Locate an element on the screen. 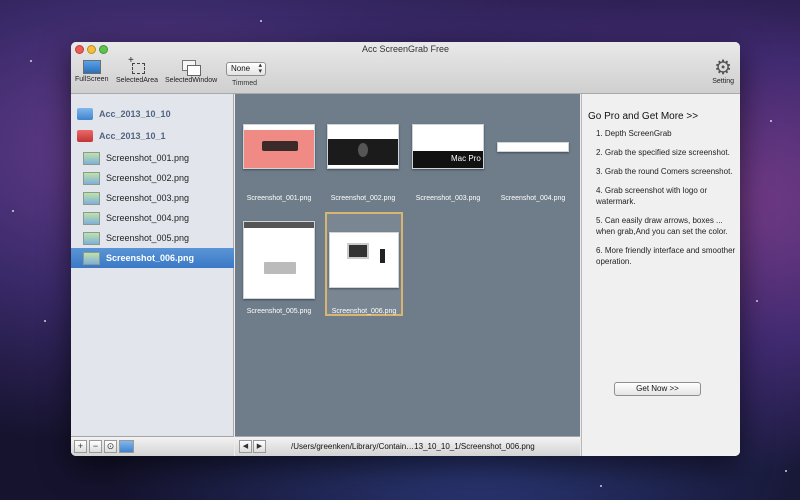 The width and height of the screenshot is (800, 500). timer-select: None ▴ ▾ is located at coordinates (246, 69).